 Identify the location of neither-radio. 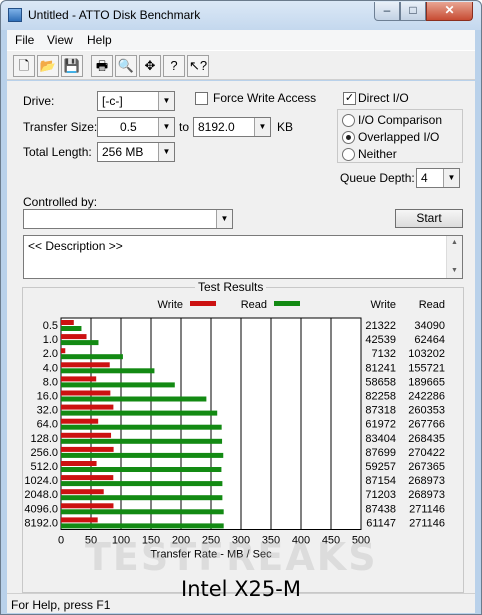
(348, 154).